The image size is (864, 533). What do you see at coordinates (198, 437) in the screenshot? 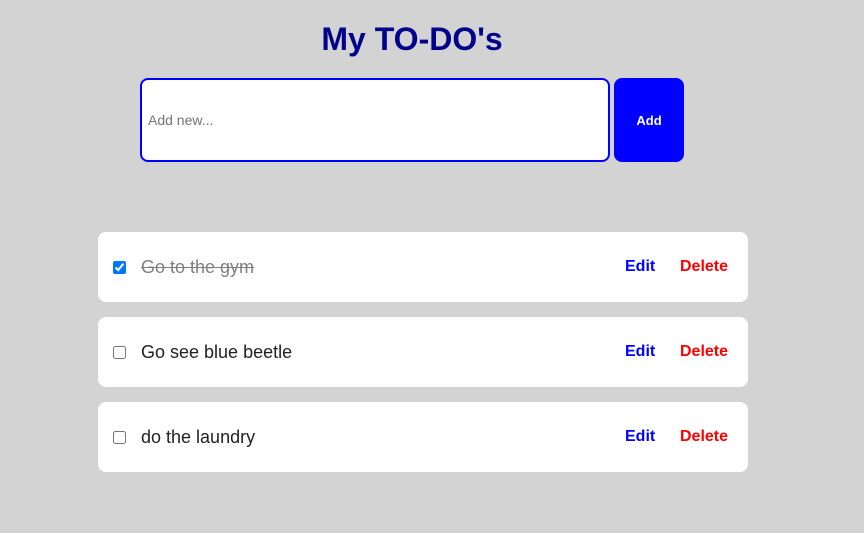
I see `todo-text: do the laundry` at bounding box center [198, 437].